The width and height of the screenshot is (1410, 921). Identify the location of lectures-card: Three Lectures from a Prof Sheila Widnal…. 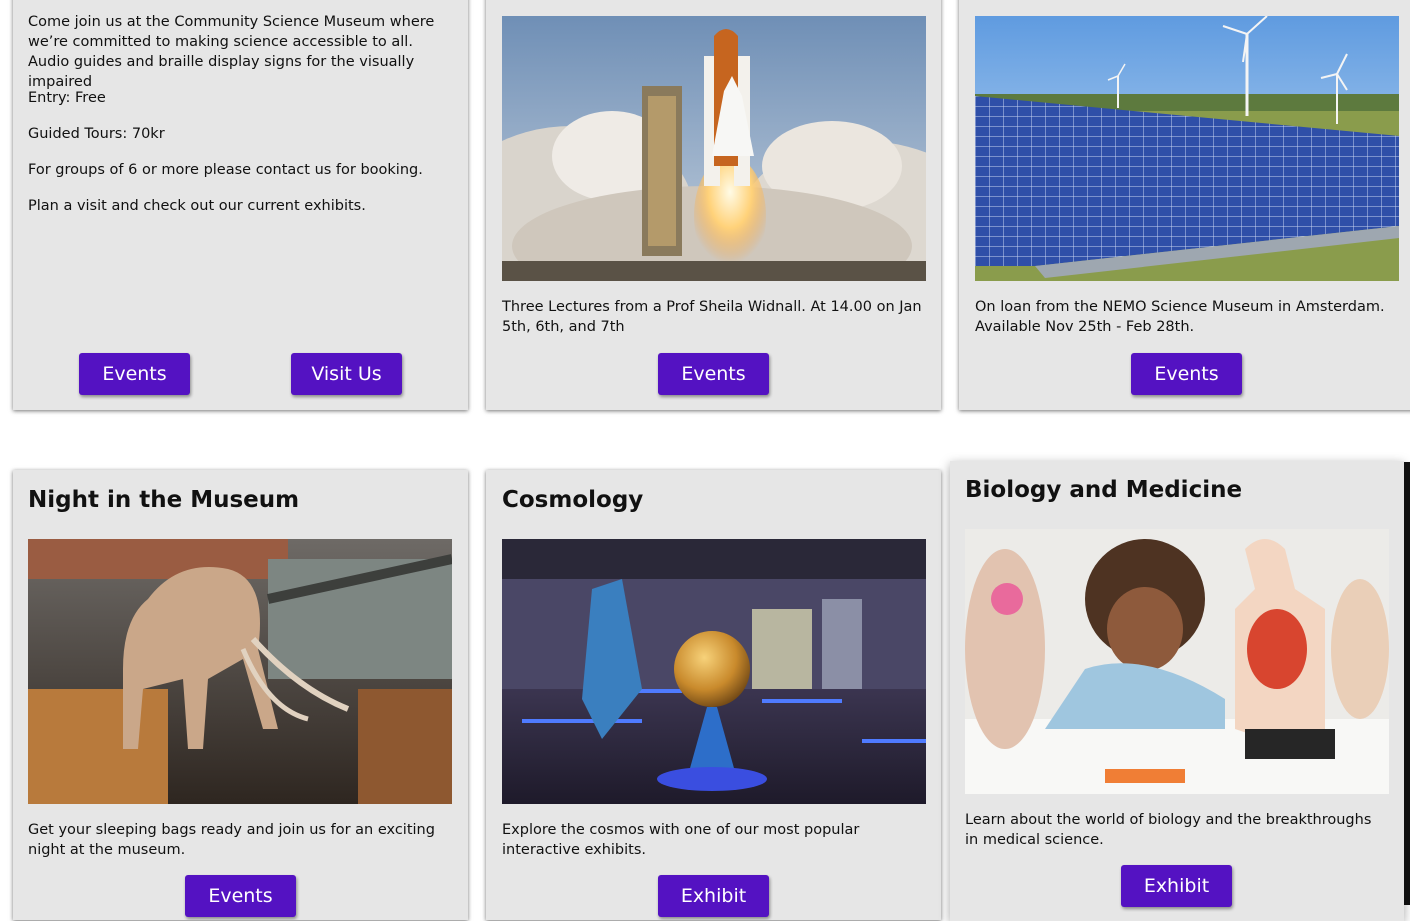
(713, 205).